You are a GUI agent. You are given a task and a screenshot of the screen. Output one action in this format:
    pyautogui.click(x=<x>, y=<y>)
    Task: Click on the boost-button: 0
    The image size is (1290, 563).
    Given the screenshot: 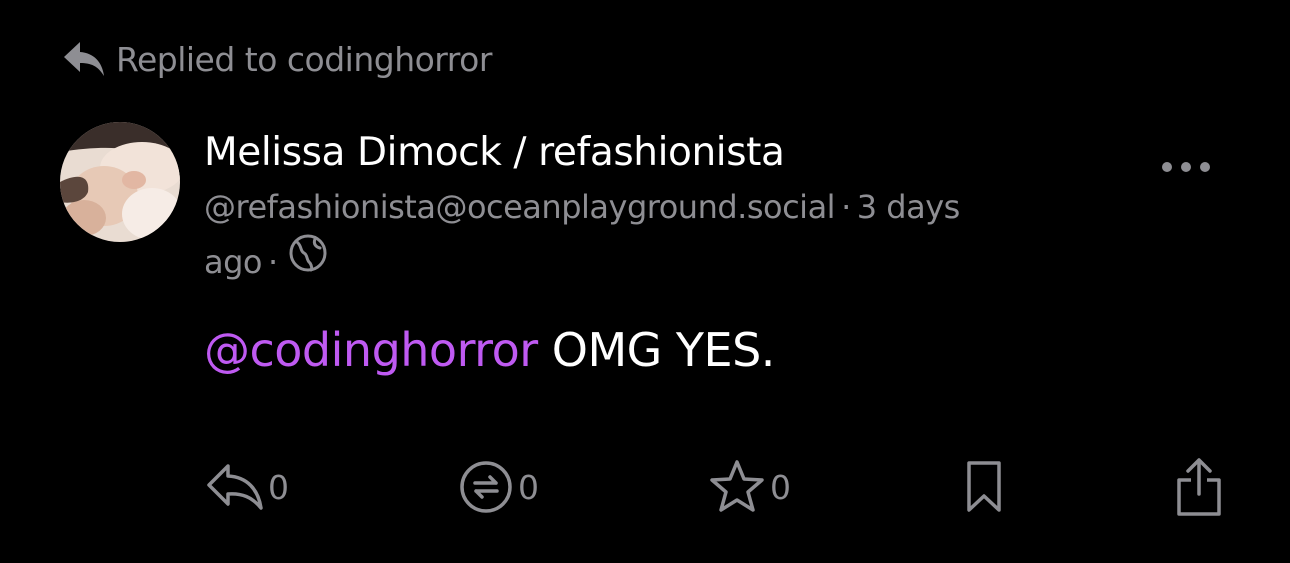 What is the action you would take?
    pyautogui.click(x=498, y=487)
    